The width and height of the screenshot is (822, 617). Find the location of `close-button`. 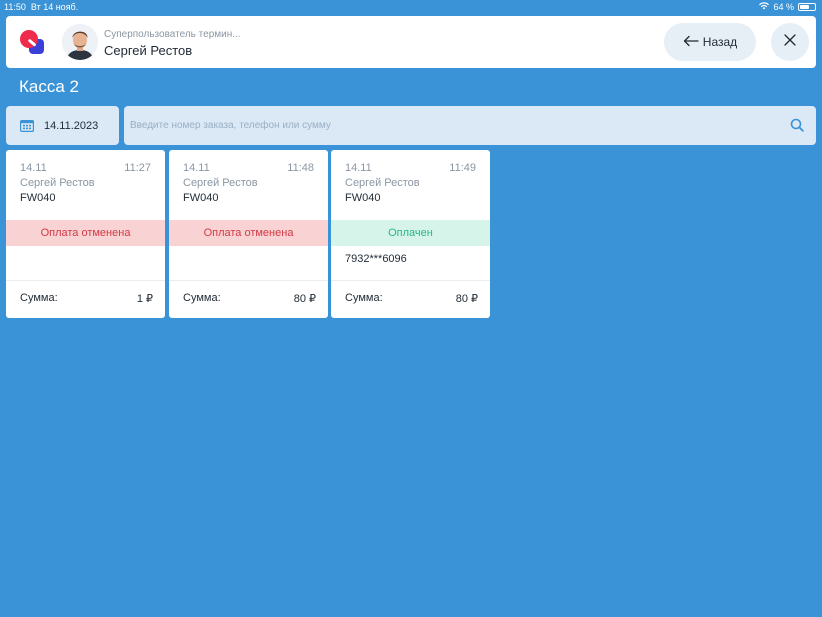

close-button is located at coordinates (790, 42).